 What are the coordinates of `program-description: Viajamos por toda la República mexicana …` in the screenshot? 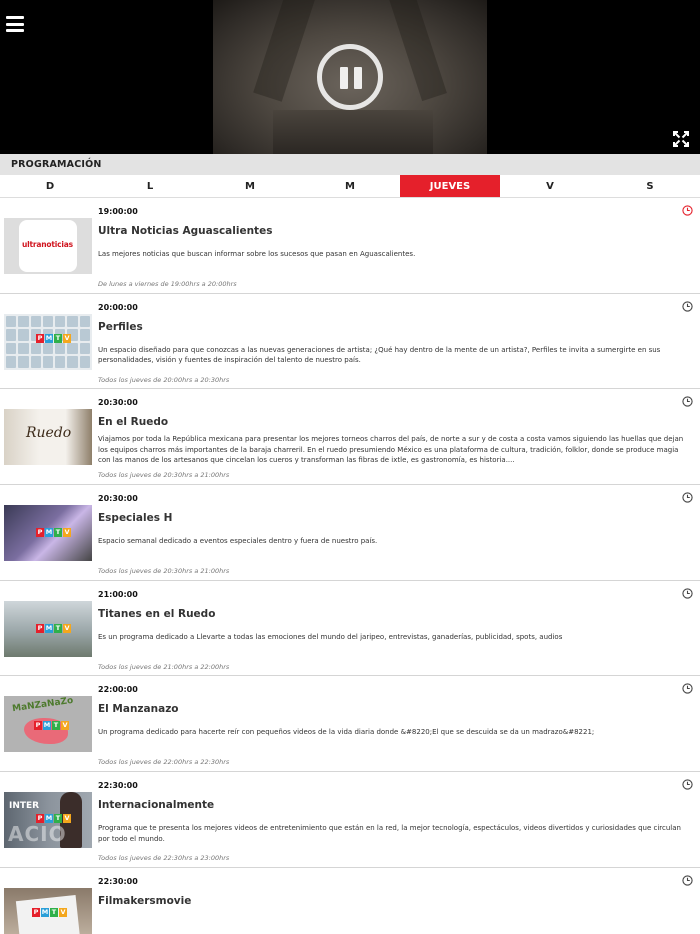 It's located at (391, 450).